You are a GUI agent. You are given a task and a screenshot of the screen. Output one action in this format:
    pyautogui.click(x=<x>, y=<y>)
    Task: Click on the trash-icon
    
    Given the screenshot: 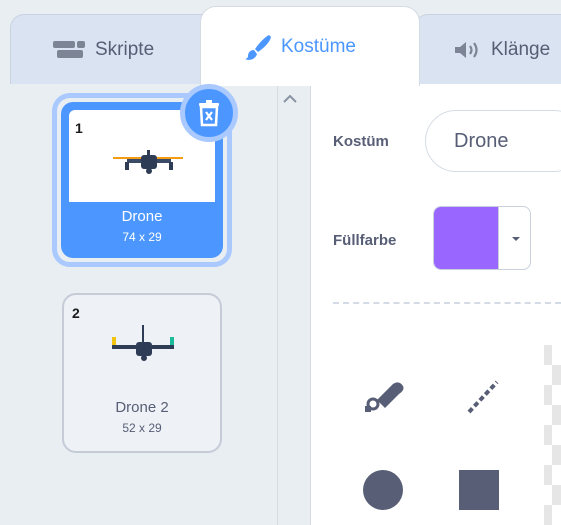 What is the action you would take?
    pyautogui.click(x=209, y=113)
    